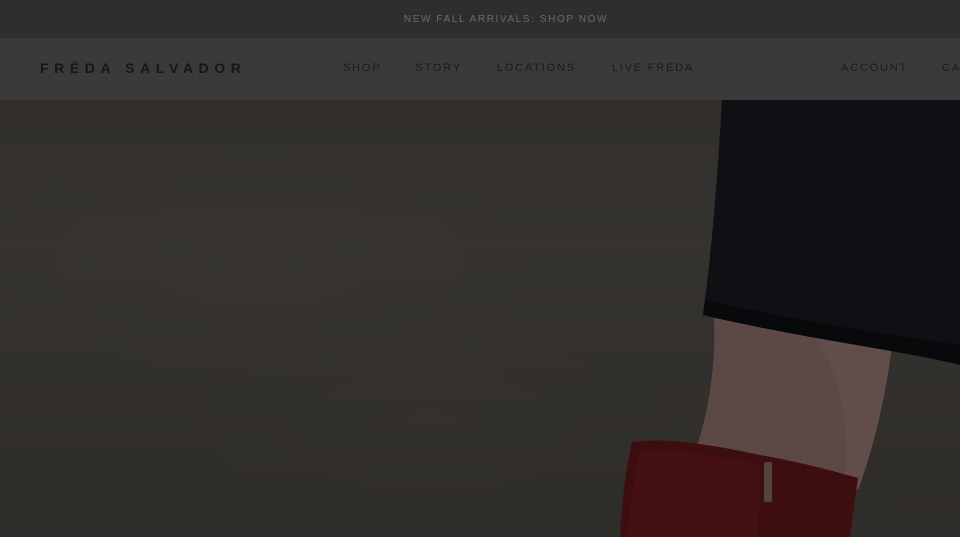  What do you see at coordinates (438, 68) in the screenshot?
I see `nav-item-story: STORY` at bounding box center [438, 68].